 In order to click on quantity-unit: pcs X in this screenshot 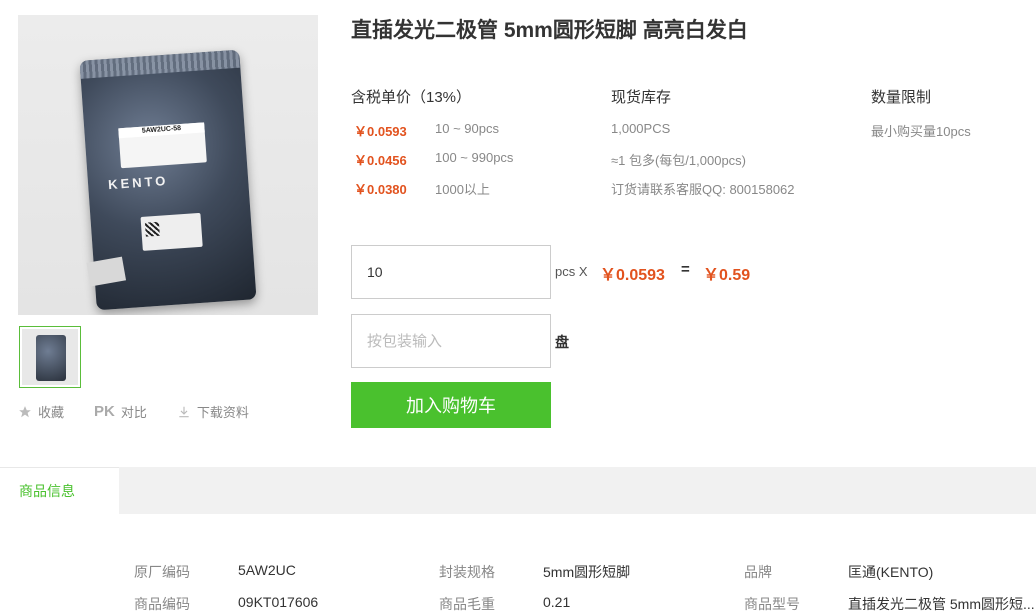, I will do `click(571, 271)`.